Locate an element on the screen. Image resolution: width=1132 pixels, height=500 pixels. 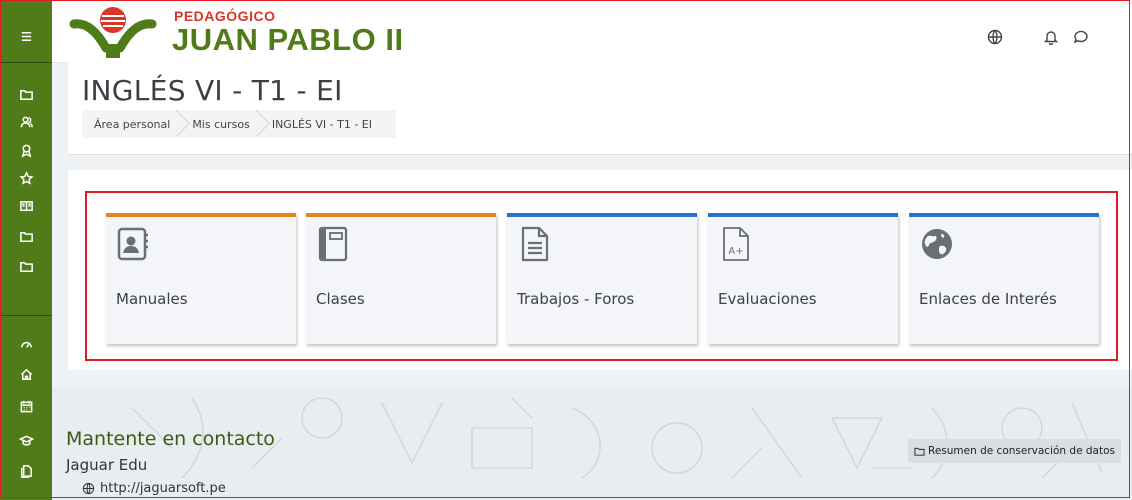
contact-book-icon is located at coordinates (132, 244).